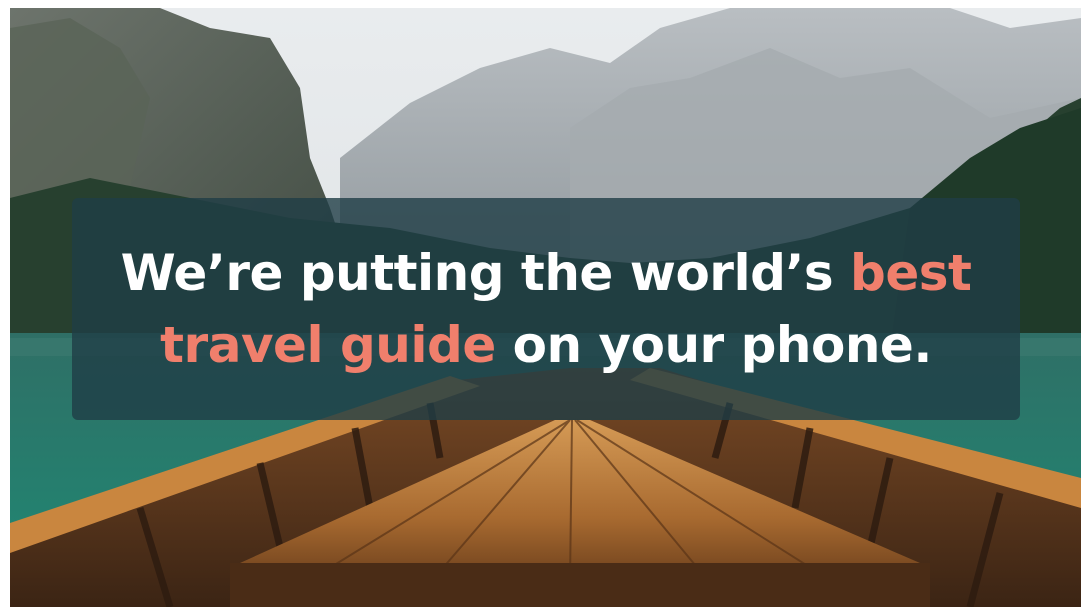 The height and width of the screenshot is (607, 1083). I want to click on headline-line-1: We’re putting the world’s best, so click(546, 273).